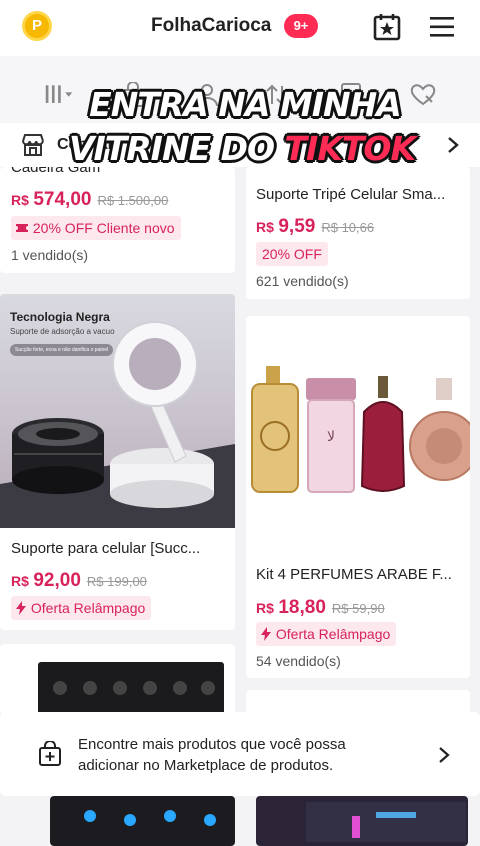 This screenshot has height=846, width=480. Describe the element at coordinates (351, 95) in the screenshot. I see `document-icon` at that location.